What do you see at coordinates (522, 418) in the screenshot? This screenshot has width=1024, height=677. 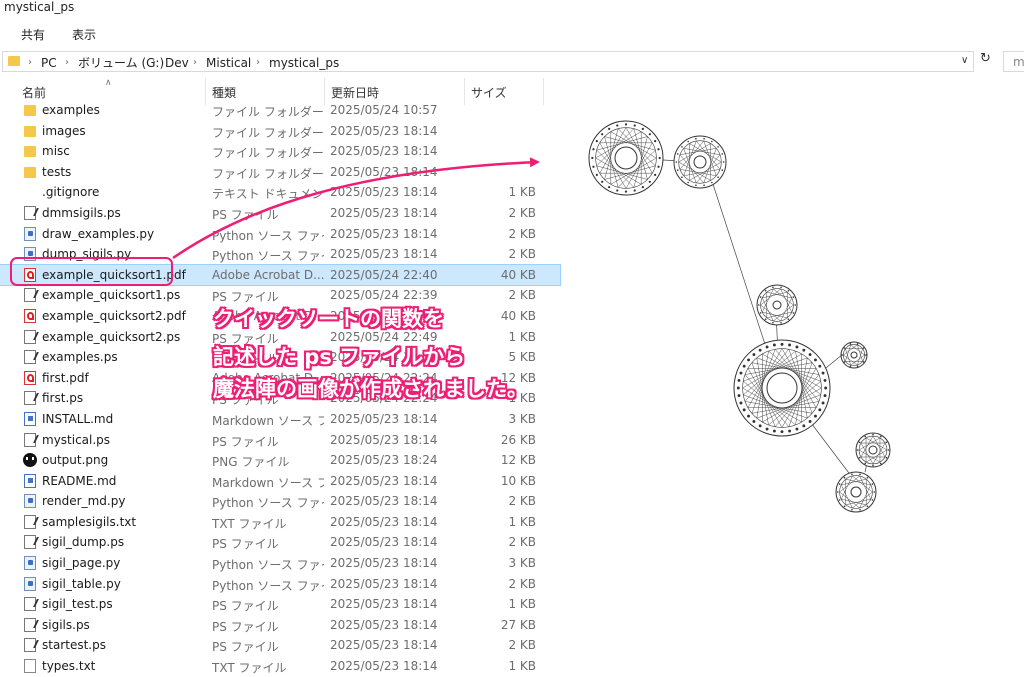 I see `file-size: 3 KB` at bounding box center [522, 418].